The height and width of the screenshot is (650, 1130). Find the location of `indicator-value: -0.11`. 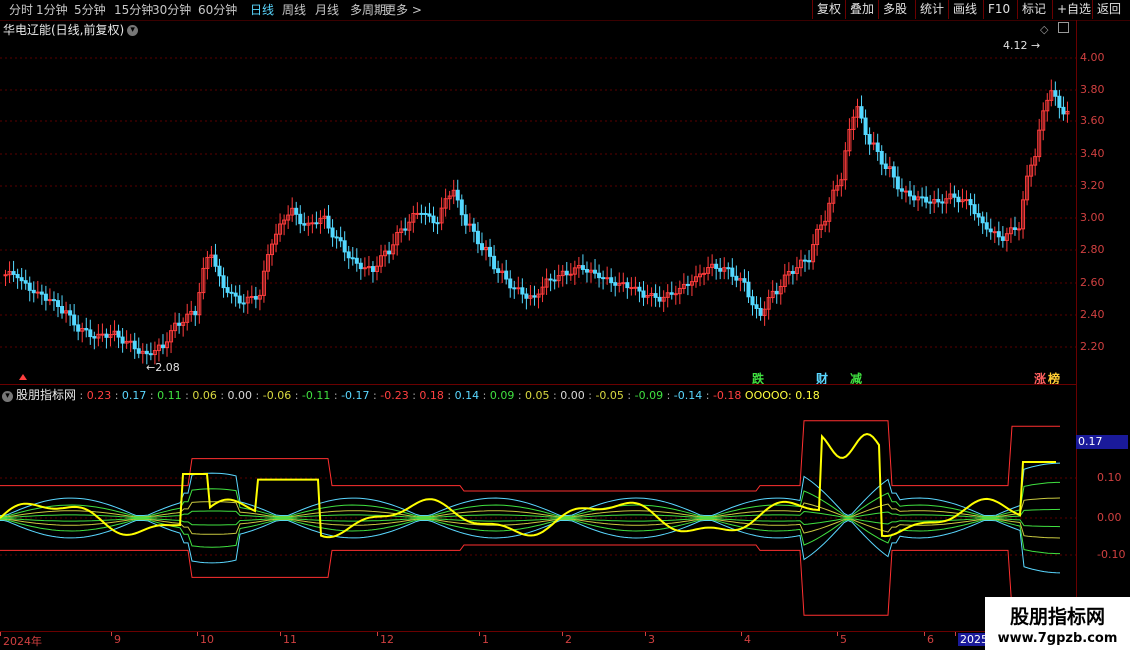

indicator-value: -0.11 is located at coordinates (316, 395).